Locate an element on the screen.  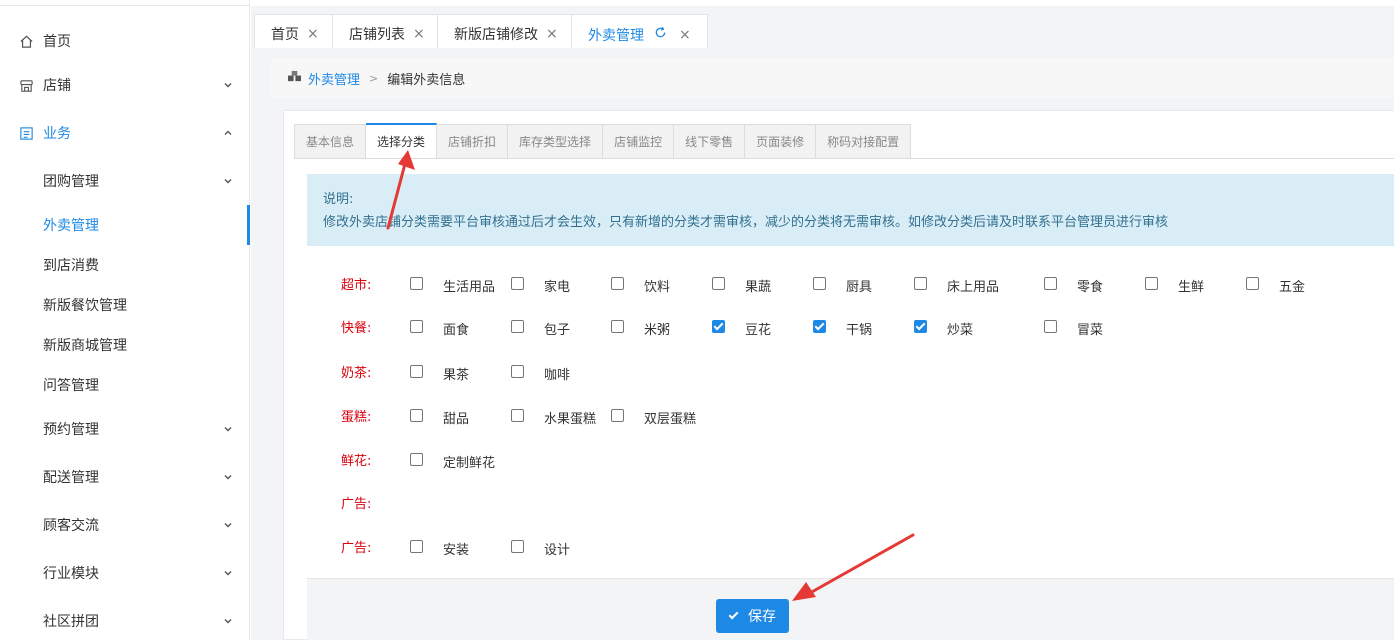
tab-page-decoration: 页面装修 is located at coordinates (781, 141).